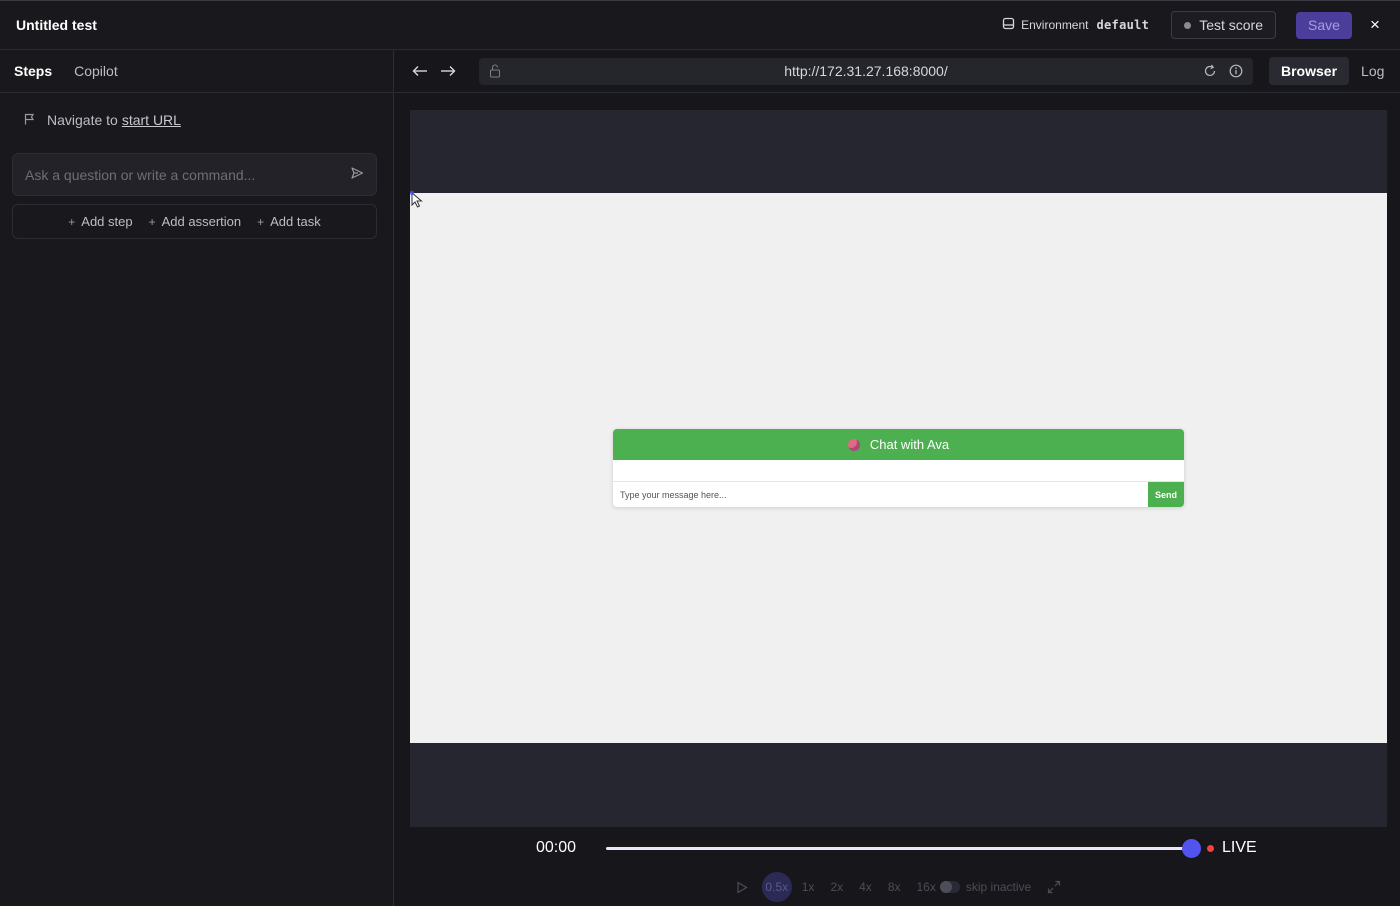 The image size is (1400, 906). What do you see at coordinates (894, 887) in the screenshot?
I see `speed-8x: 8x` at bounding box center [894, 887].